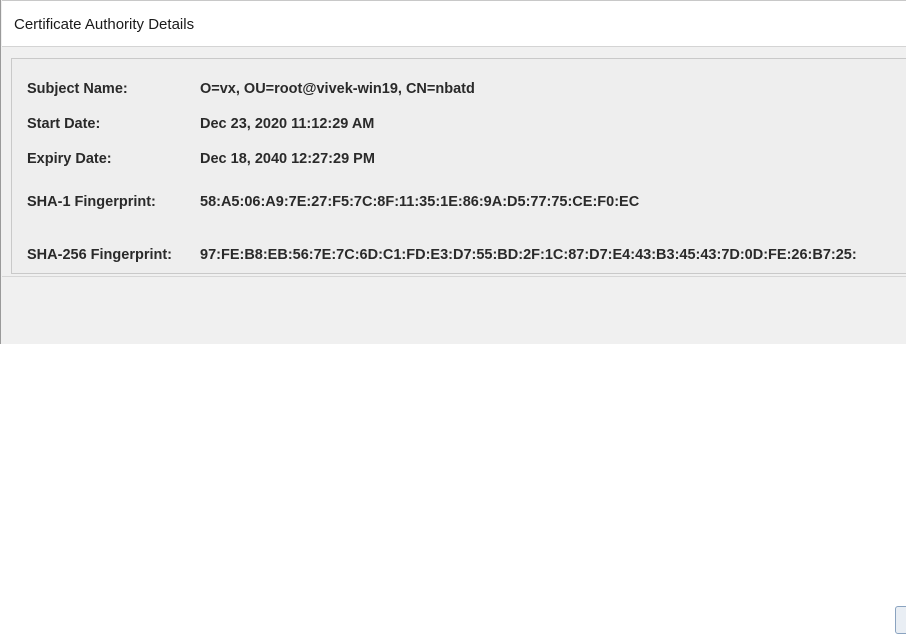  I want to click on start-date-label: Start Date:, so click(64, 124).